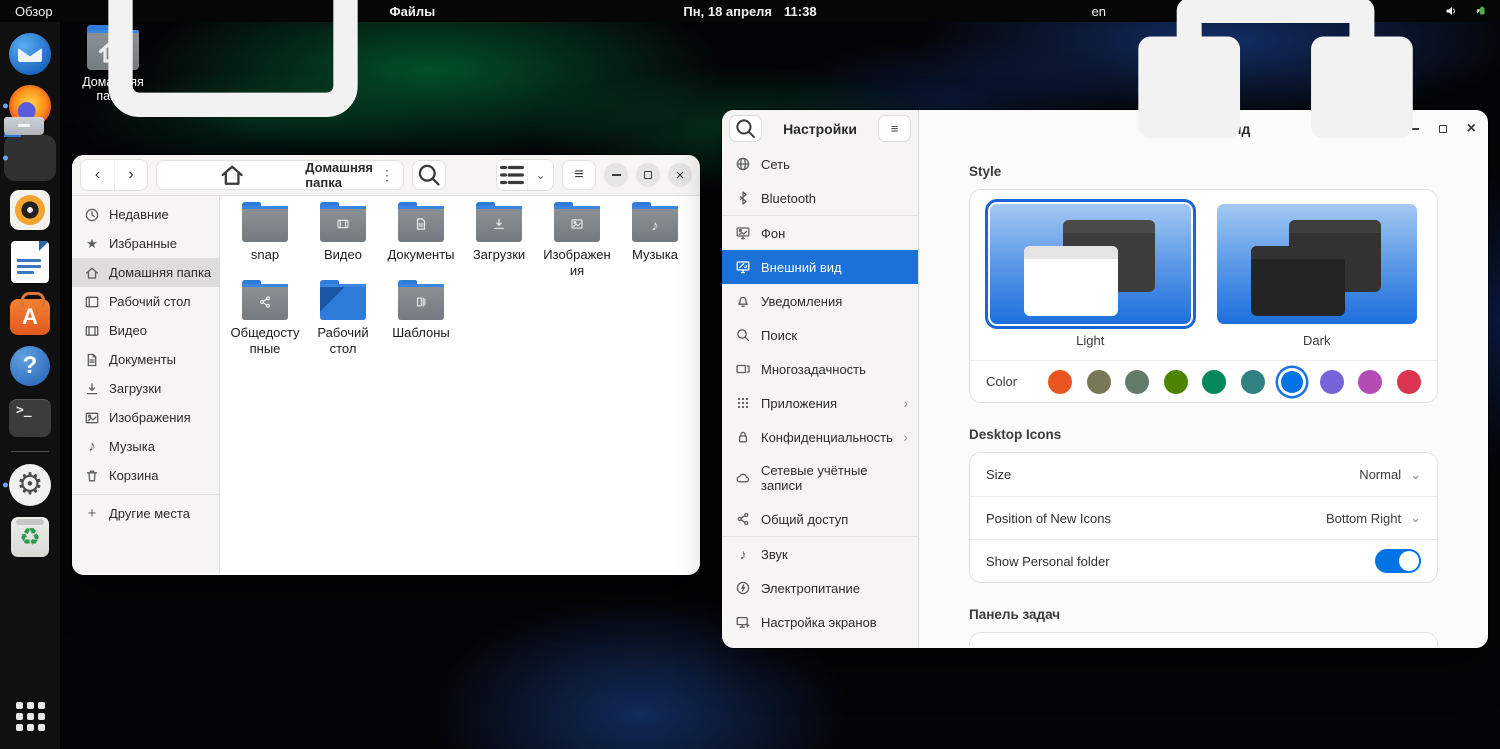 Image resolution: width=1500 pixels, height=749 pixels. What do you see at coordinates (540, 175) in the screenshot?
I see `view-options-dropdown: ⌄` at bounding box center [540, 175].